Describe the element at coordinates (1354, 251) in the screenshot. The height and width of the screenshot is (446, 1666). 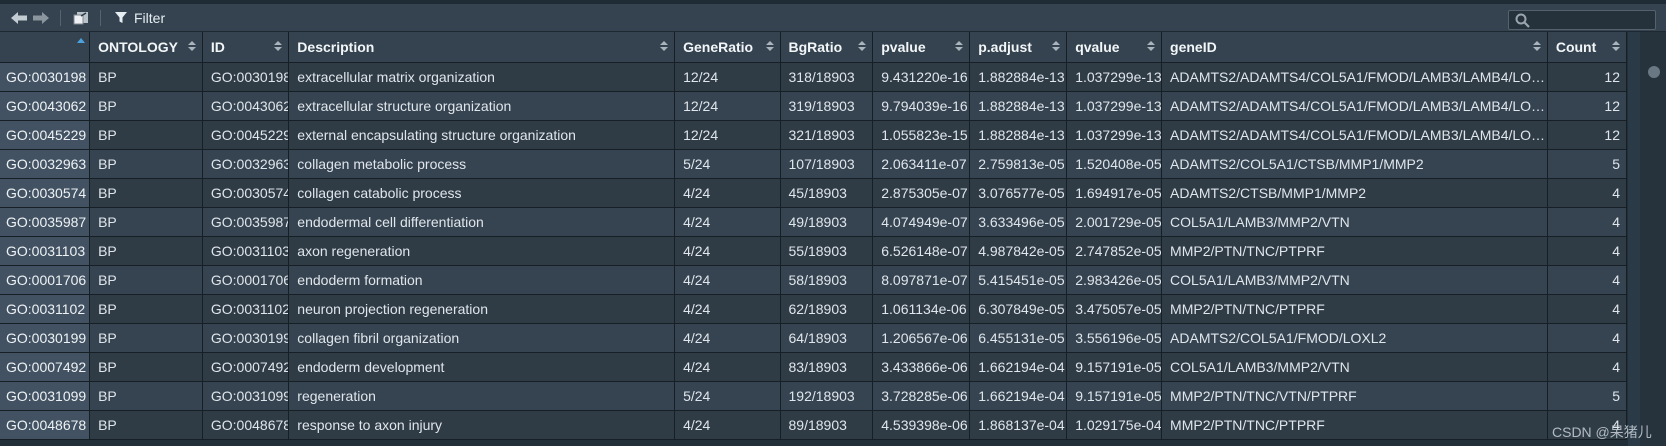
I see `table-cell: MMP2/PTN/TNC/PTPRF` at that location.